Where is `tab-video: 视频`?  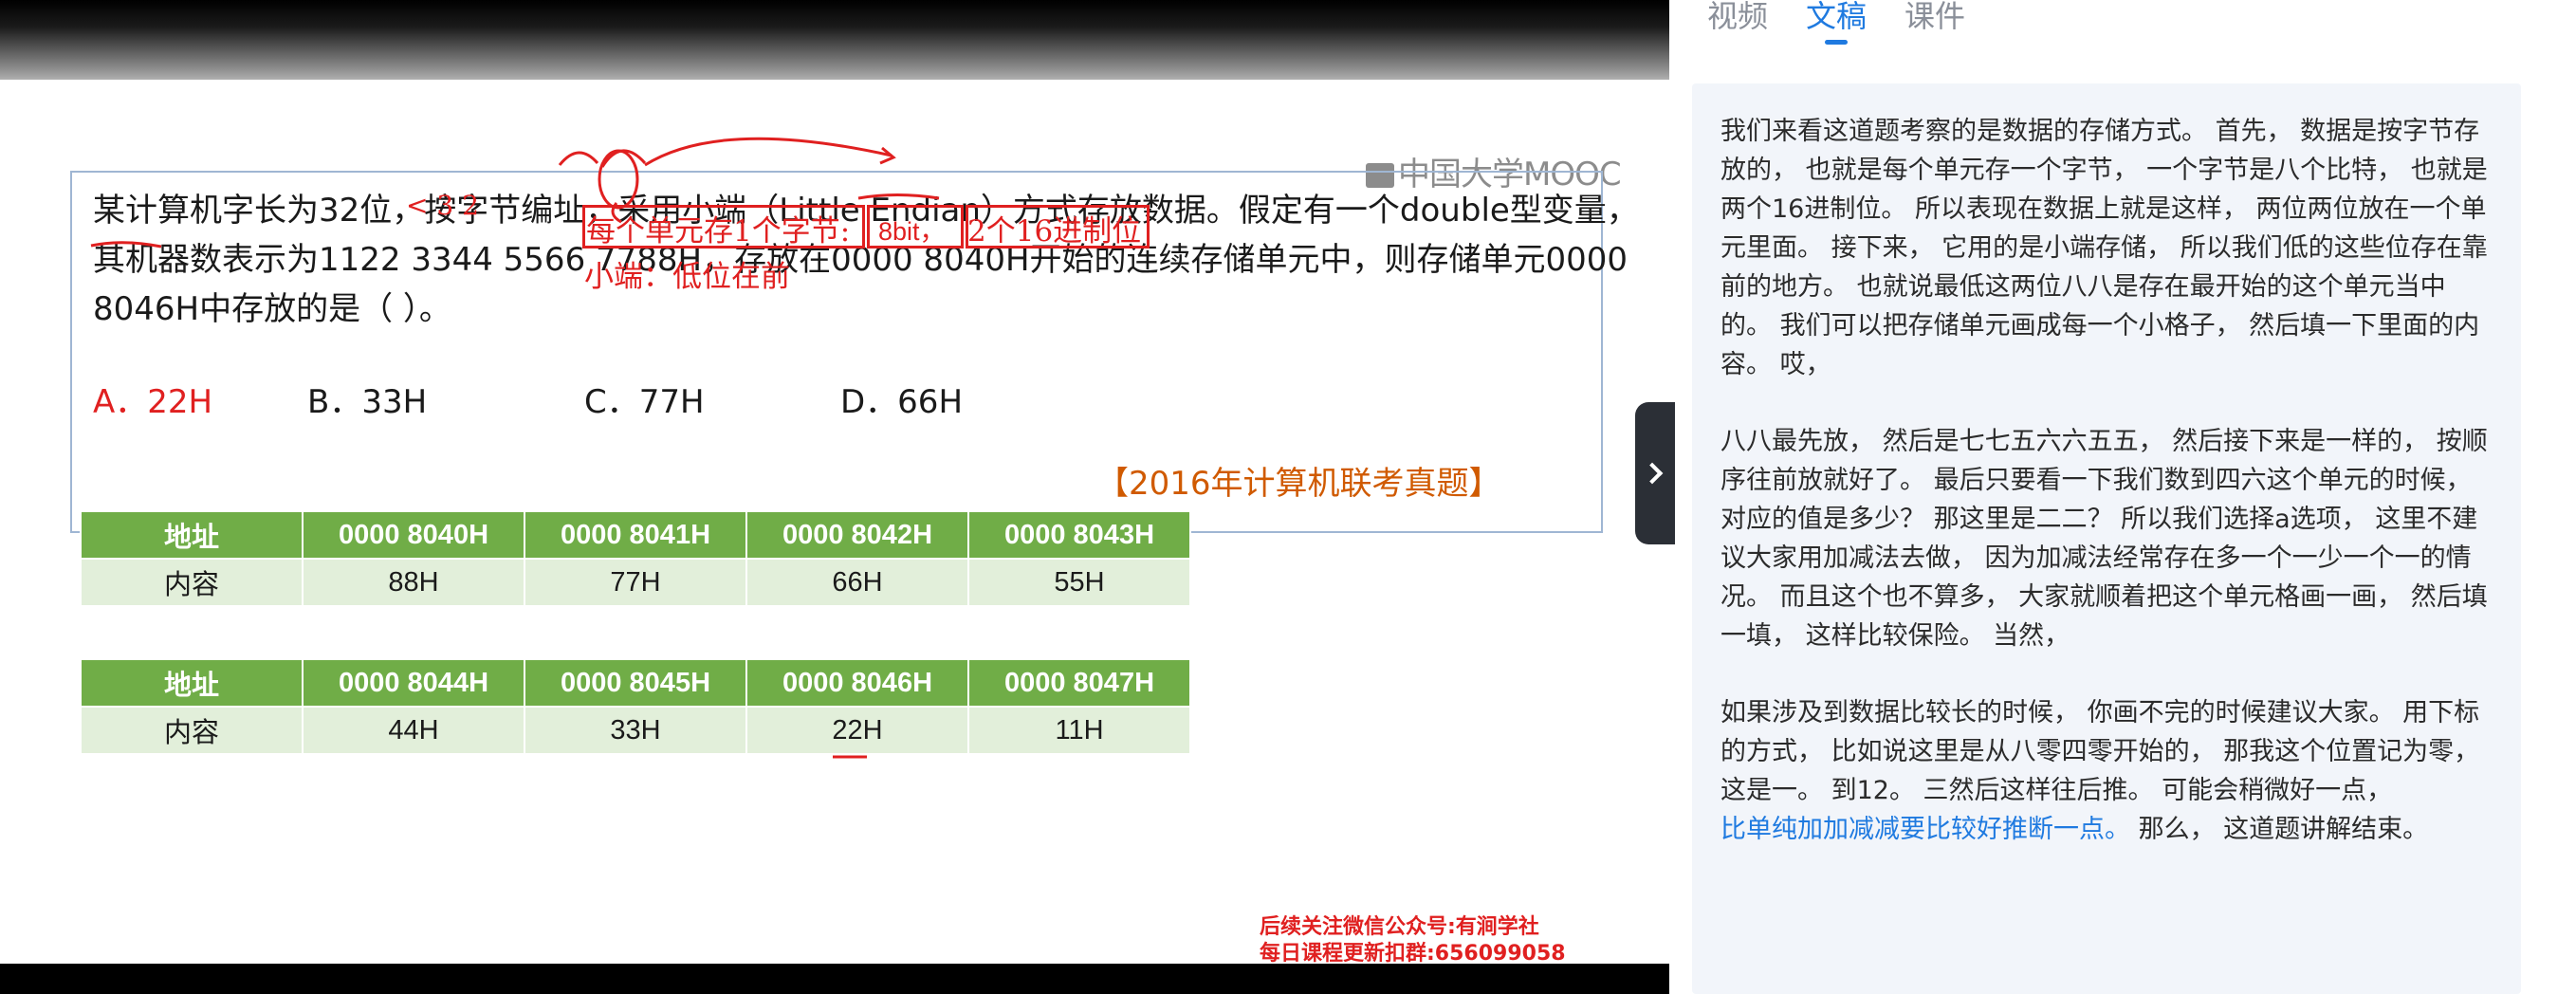
tab-video: 视频 is located at coordinates (1737, 23).